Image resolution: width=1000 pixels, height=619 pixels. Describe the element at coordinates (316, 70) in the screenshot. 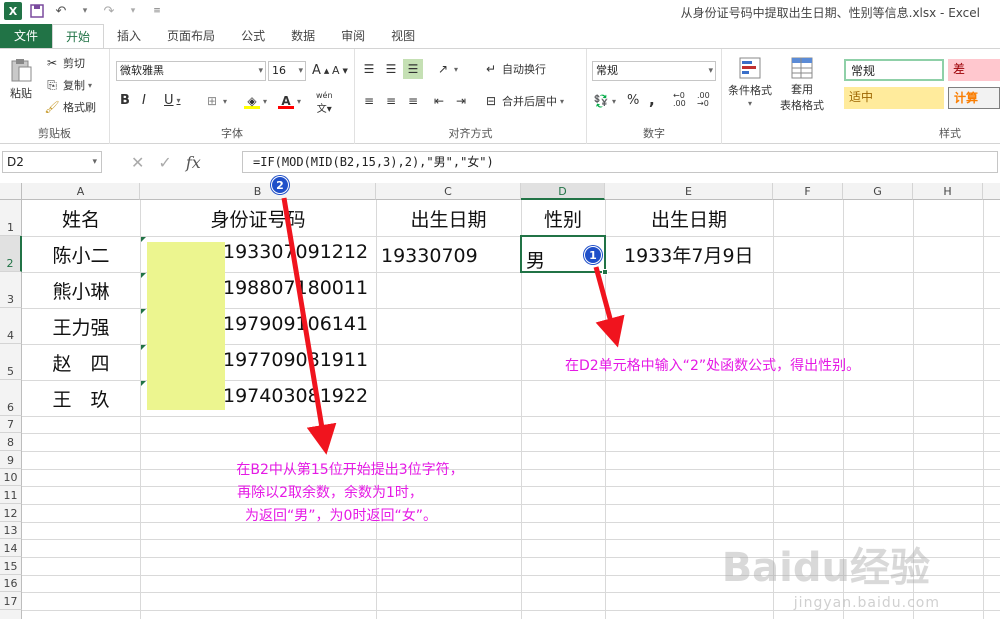

I see `grow-font-icon: A` at that location.